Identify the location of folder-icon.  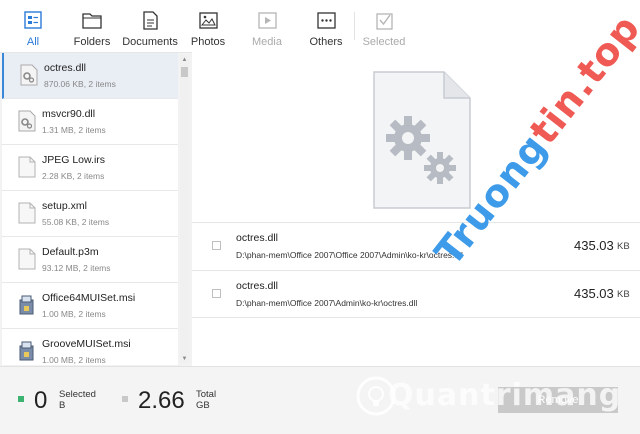
(92, 20).